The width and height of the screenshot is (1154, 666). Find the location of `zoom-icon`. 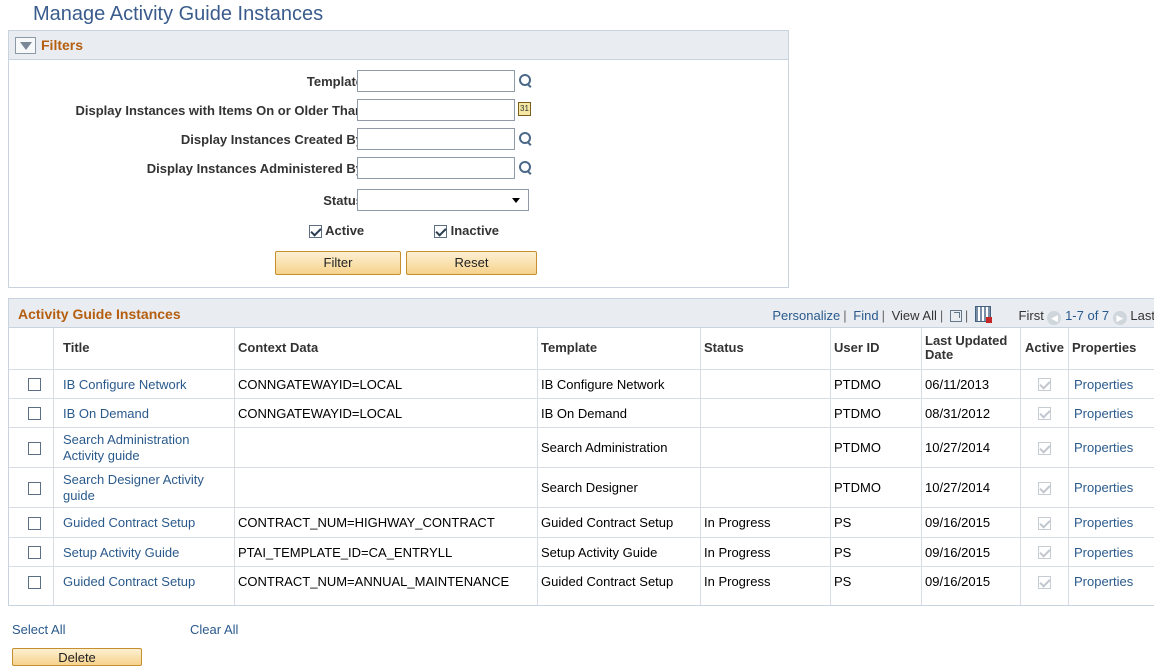

zoom-icon is located at coordinates (955, 316).